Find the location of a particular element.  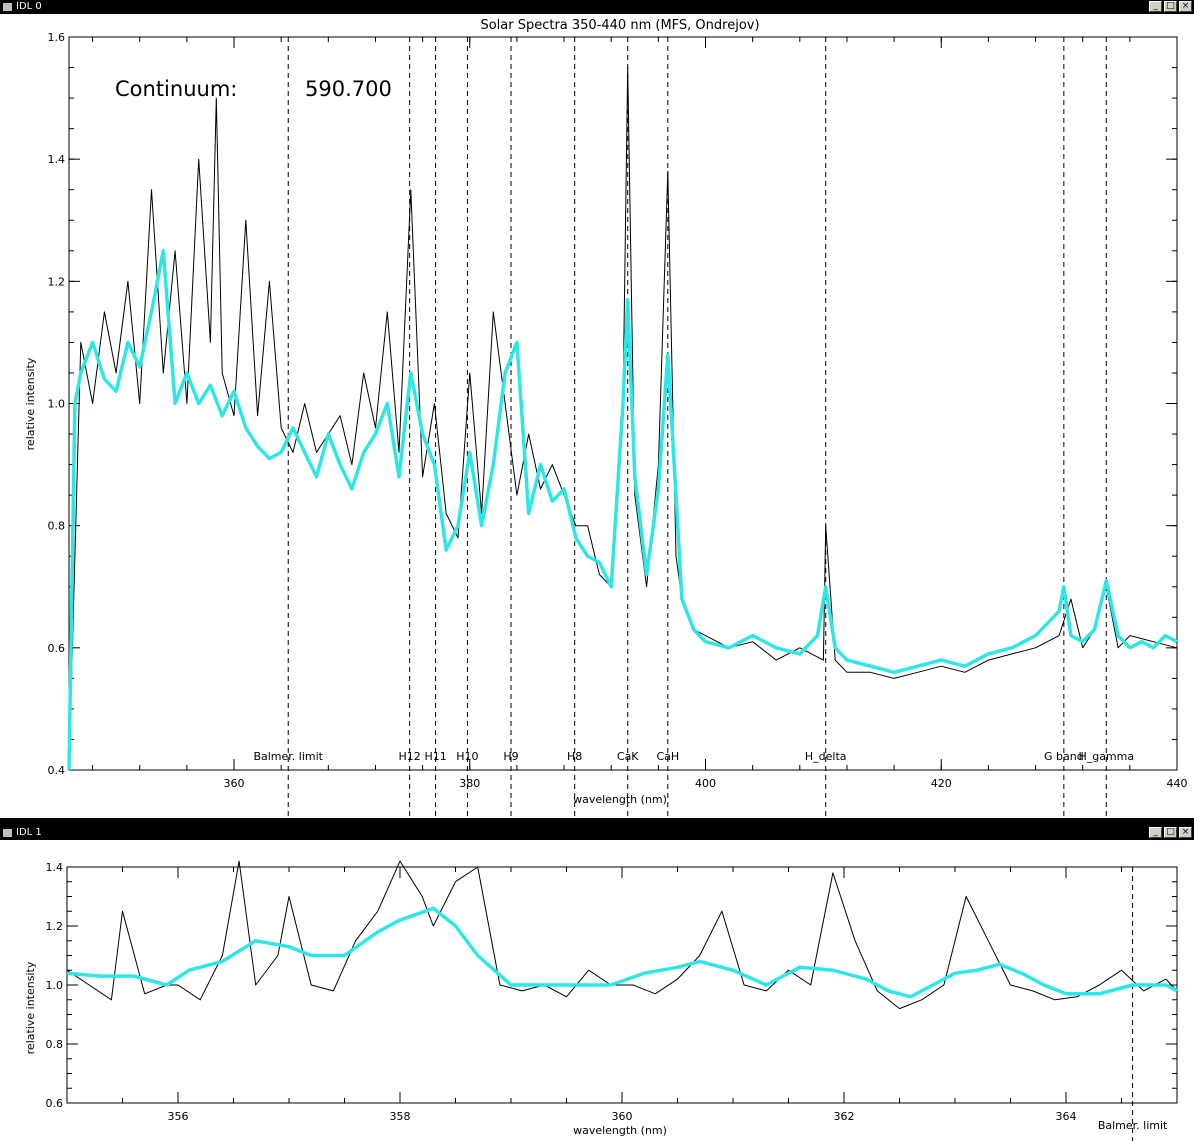

spectral-line-label: H_delta is located at coordinates (826, 756).